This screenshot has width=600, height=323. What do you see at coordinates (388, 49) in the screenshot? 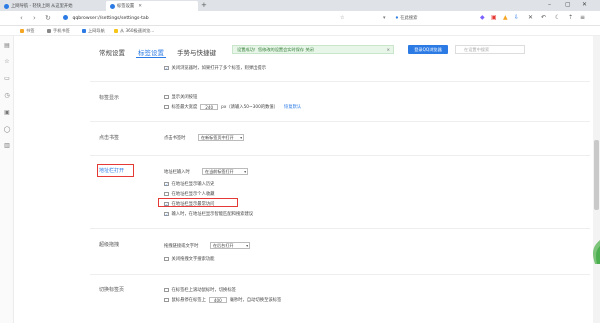
I see `close-icon: ×` at bounding box center [388, 49].